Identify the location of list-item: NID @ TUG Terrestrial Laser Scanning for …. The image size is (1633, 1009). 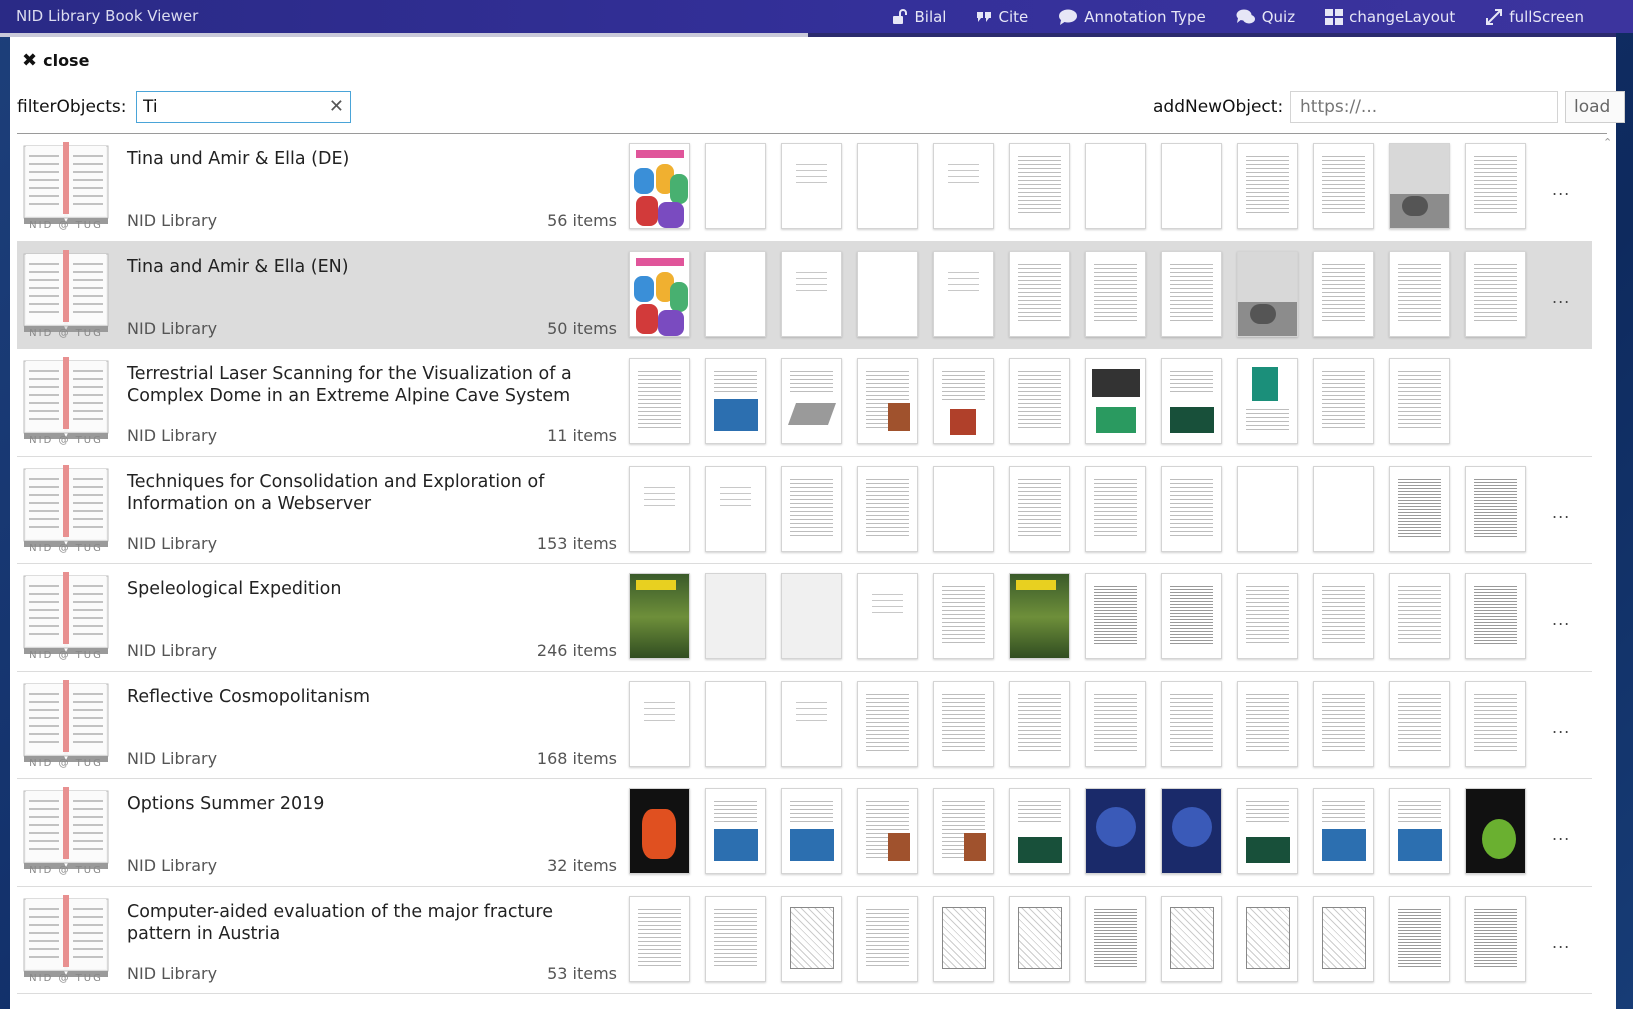
(804, 403).